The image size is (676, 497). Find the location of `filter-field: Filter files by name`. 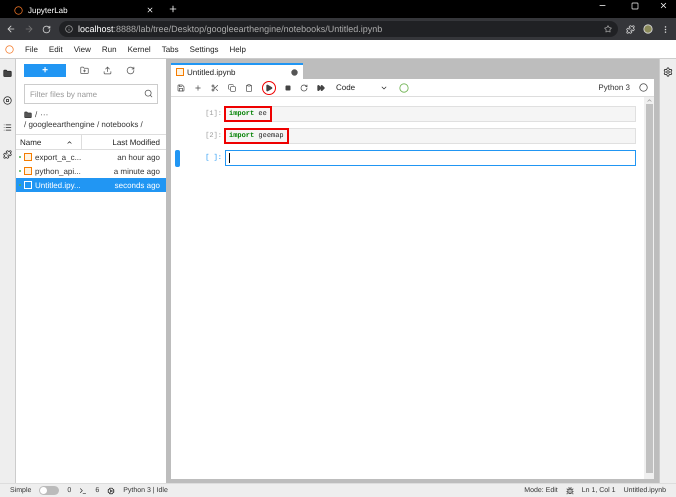

filter-field: Filter files by name is located at coordinates (91, 94).